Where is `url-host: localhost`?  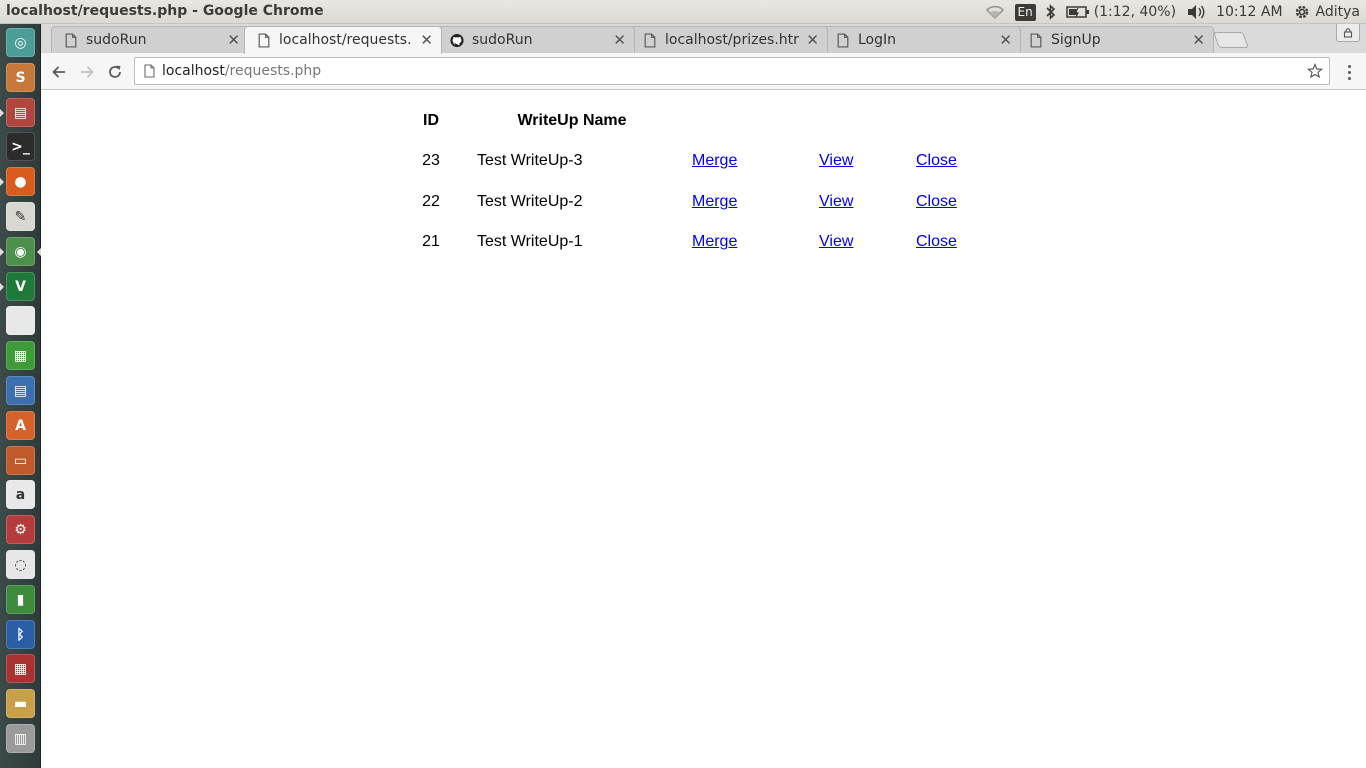
url-host: localhost is located at coordinates (193, 71).